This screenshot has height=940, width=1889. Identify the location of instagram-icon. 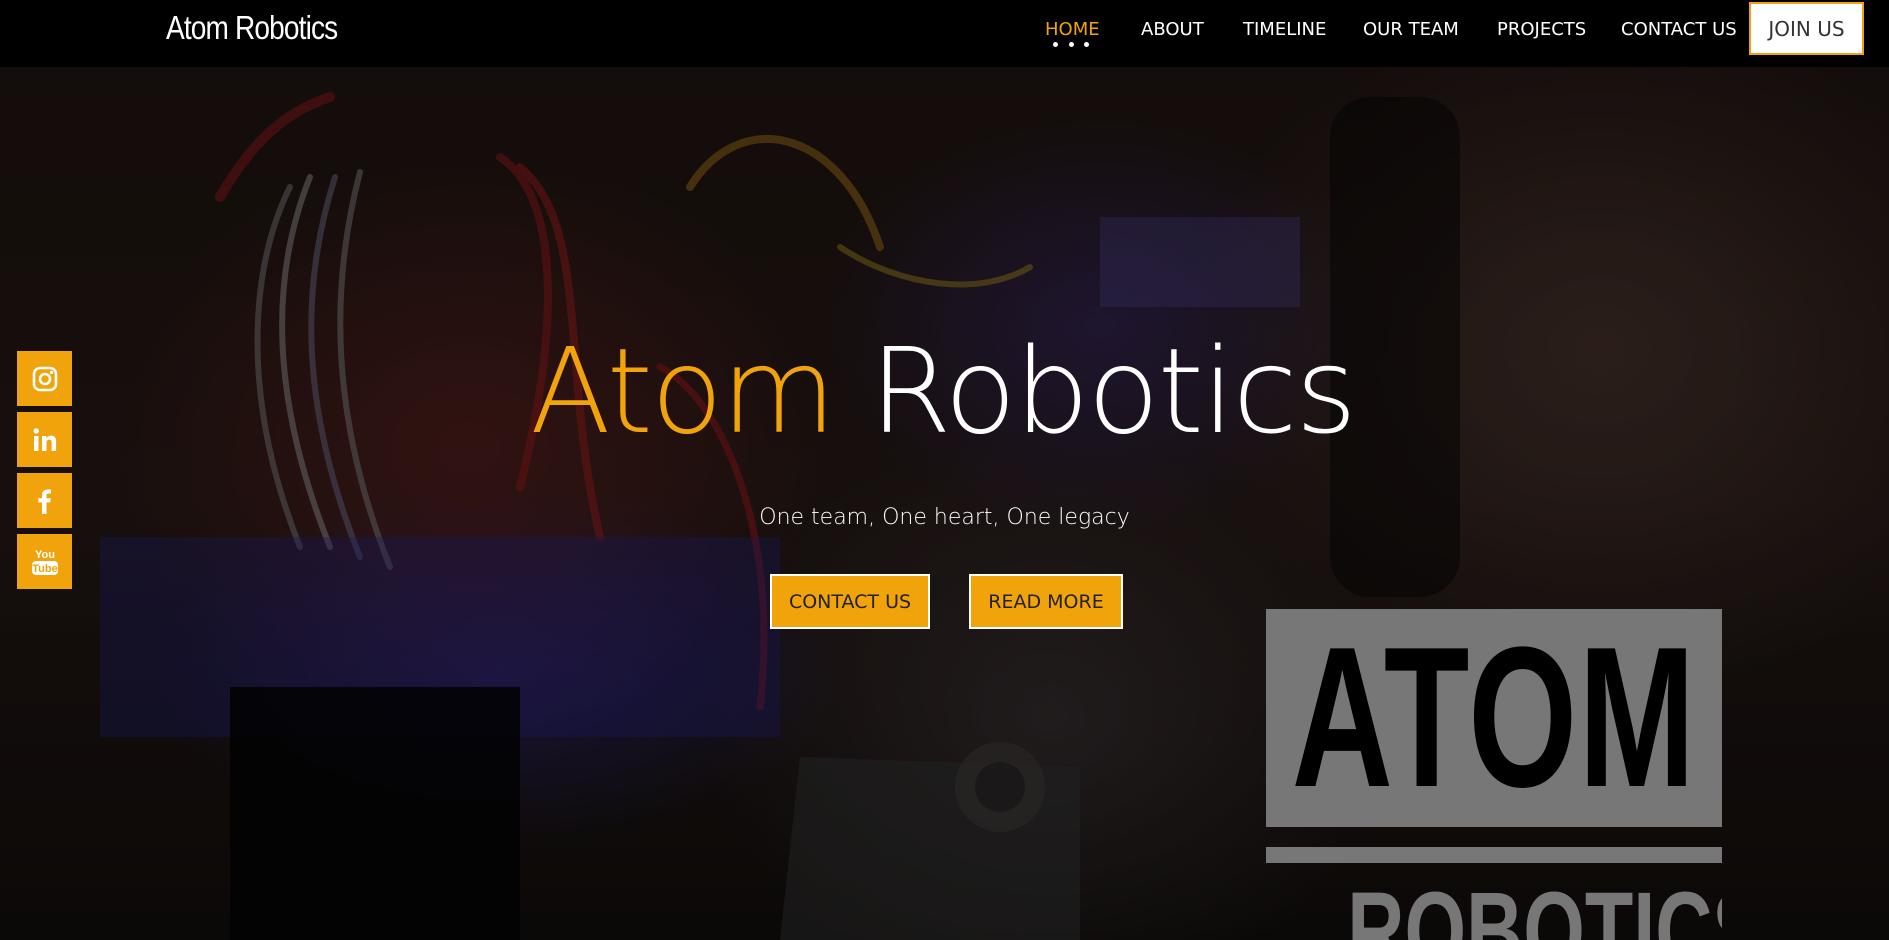
(44, 378).